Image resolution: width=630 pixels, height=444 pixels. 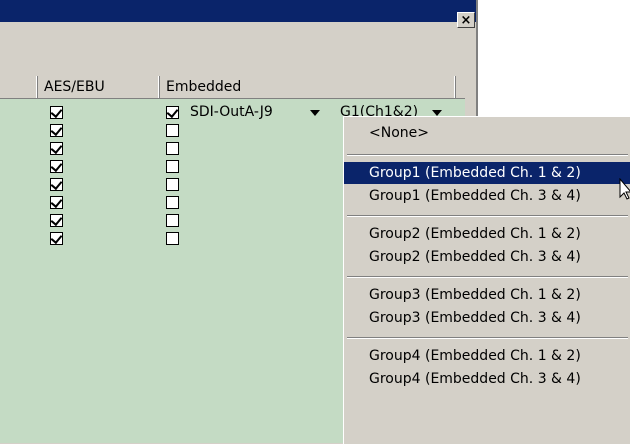 I want to click on menu-item-group2-ch1-2: Group2 (Embedded Ch. 1 & 2), so click(x=487, y=234).